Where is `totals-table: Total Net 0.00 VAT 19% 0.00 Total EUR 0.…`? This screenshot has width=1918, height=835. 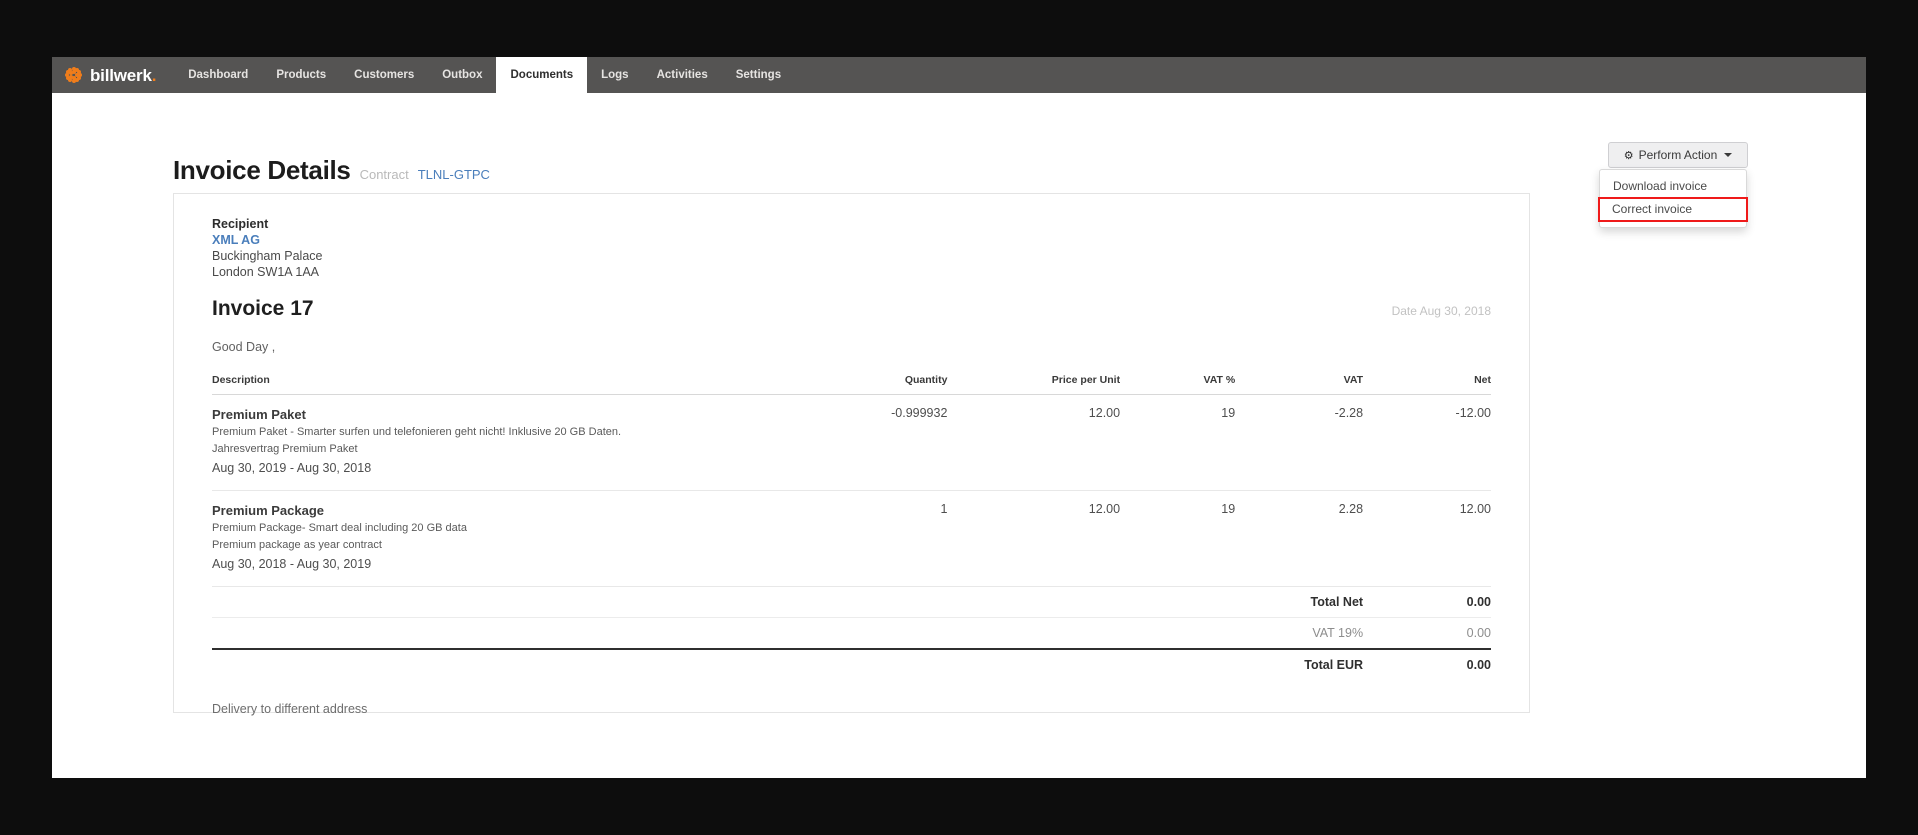 totals-table: Total Net 0.00 VAT 19% 0.00 Total EUR 0.… is located at coordinates (851, 633).